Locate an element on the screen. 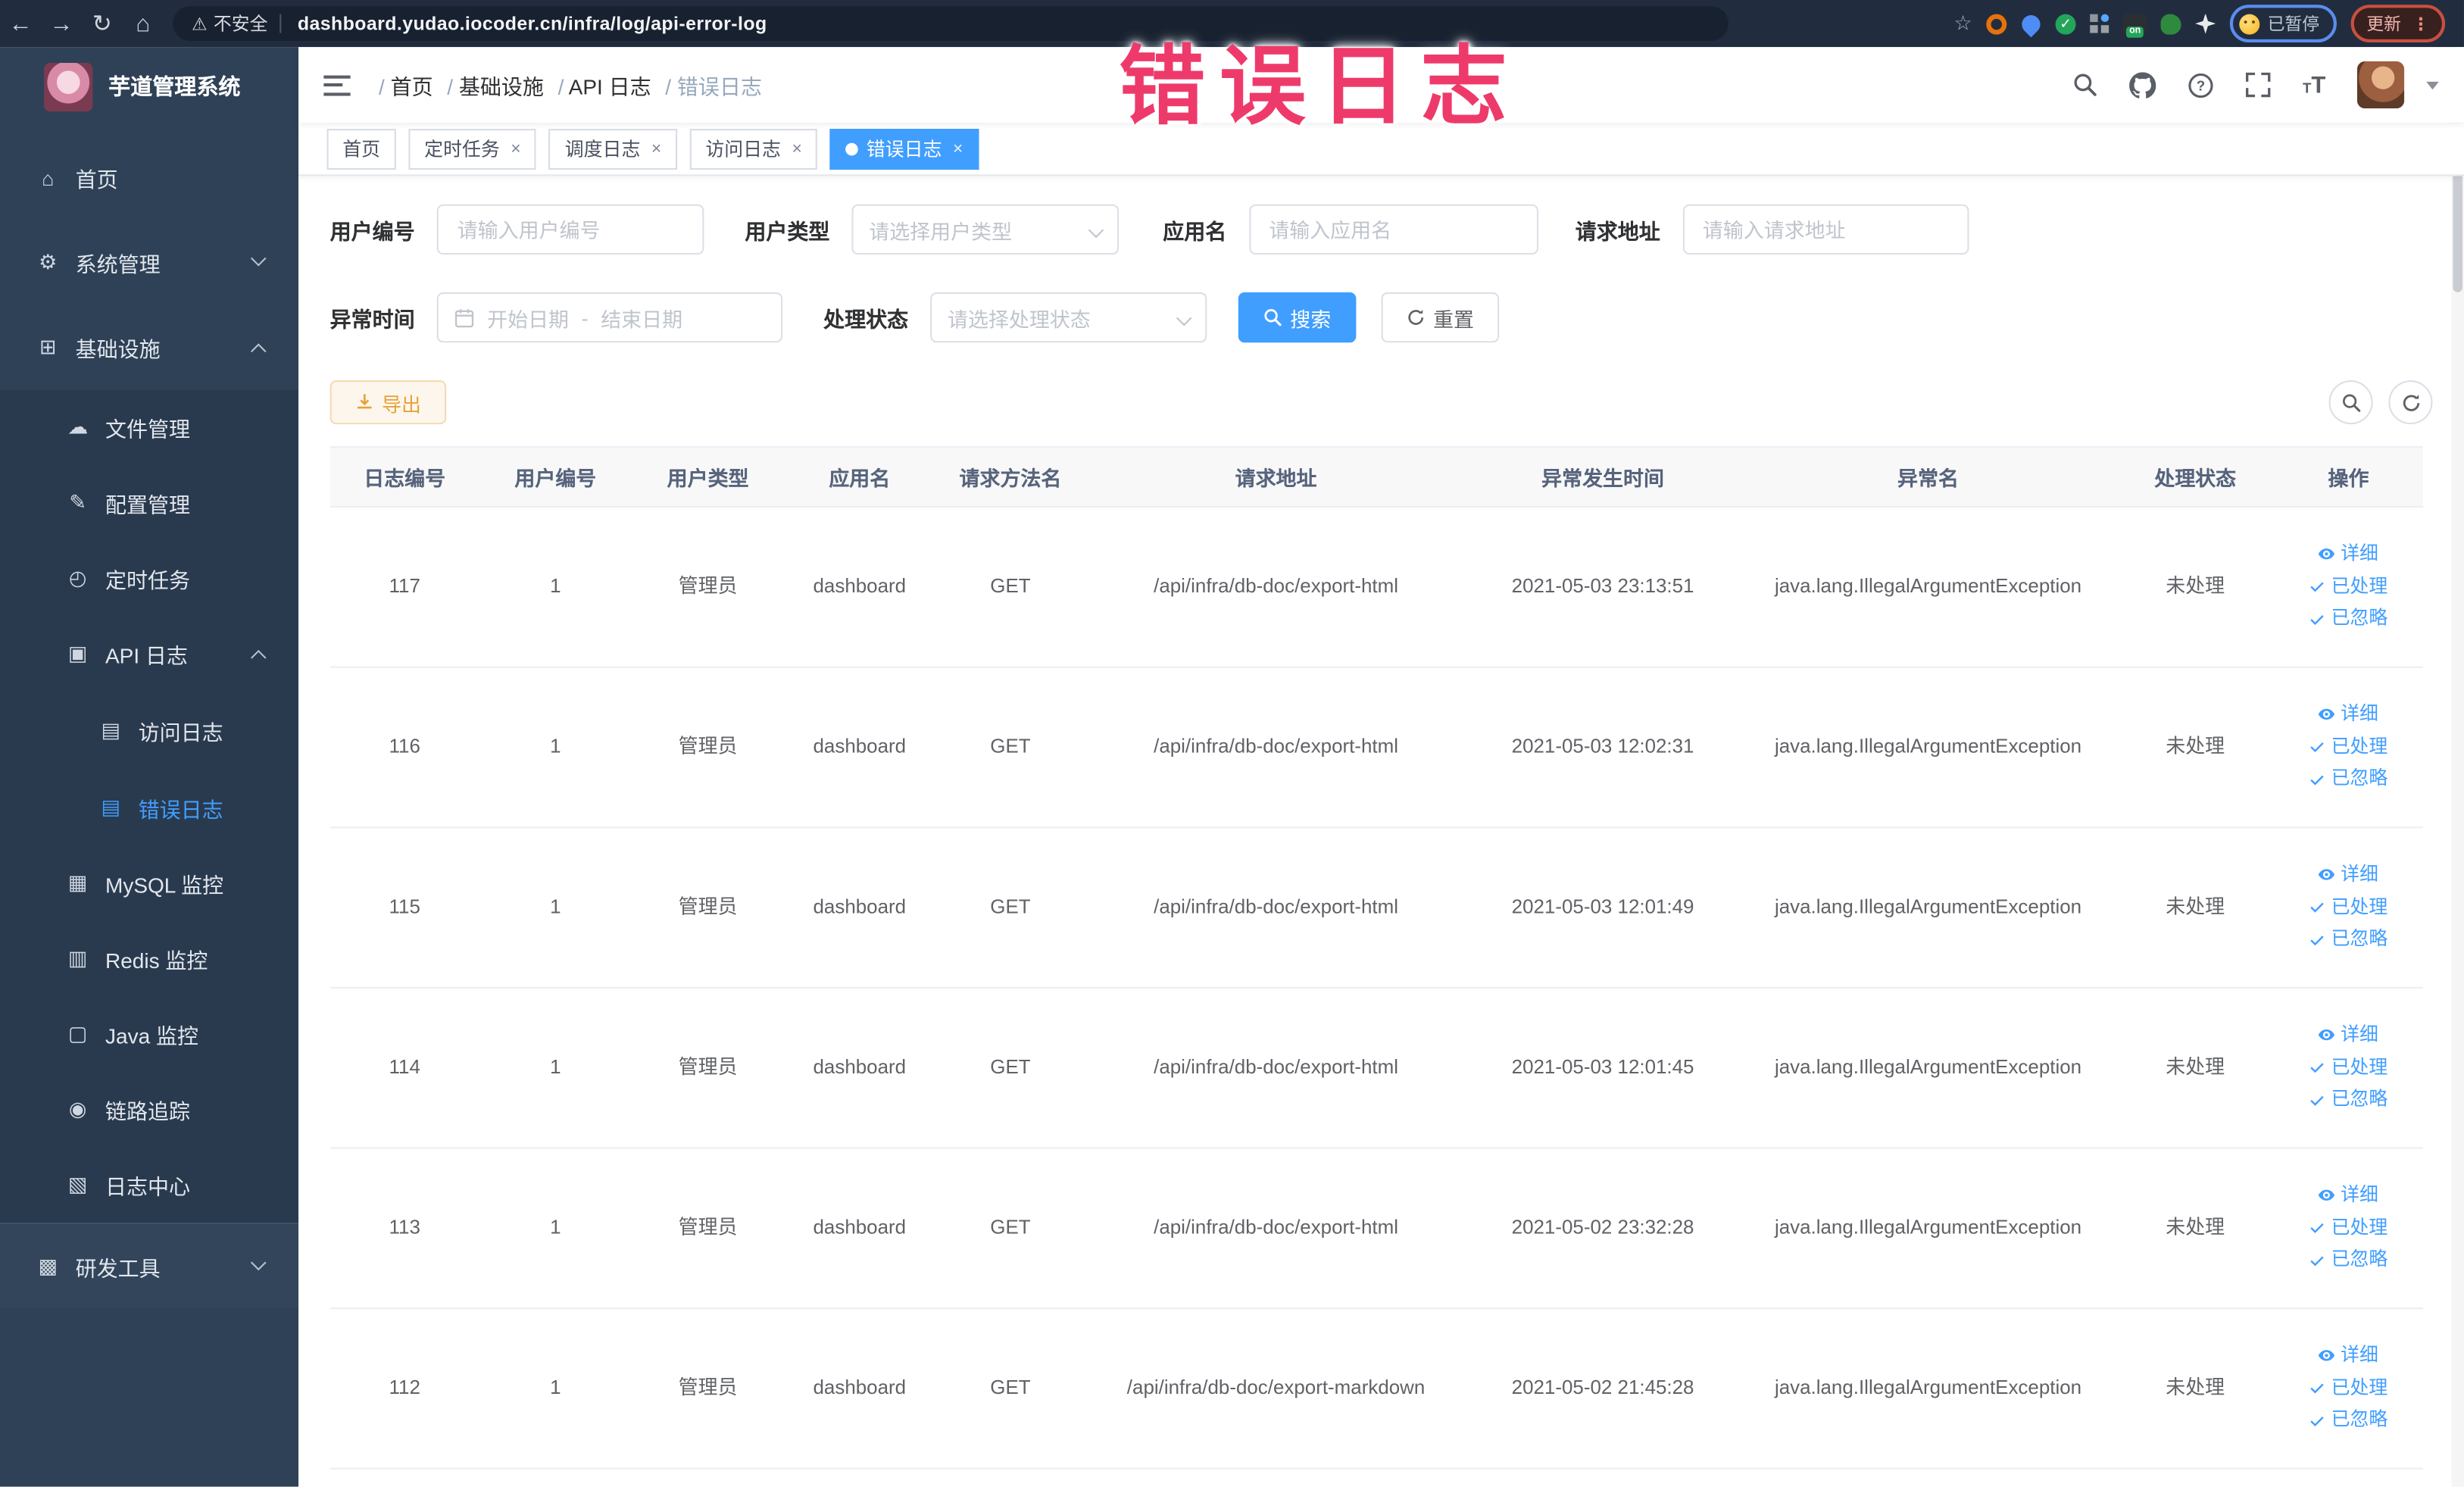 The width and height of the screenshot is (2464, 1487). breadcrumb-item: / API 日志 is located at coordinates (604, 84).